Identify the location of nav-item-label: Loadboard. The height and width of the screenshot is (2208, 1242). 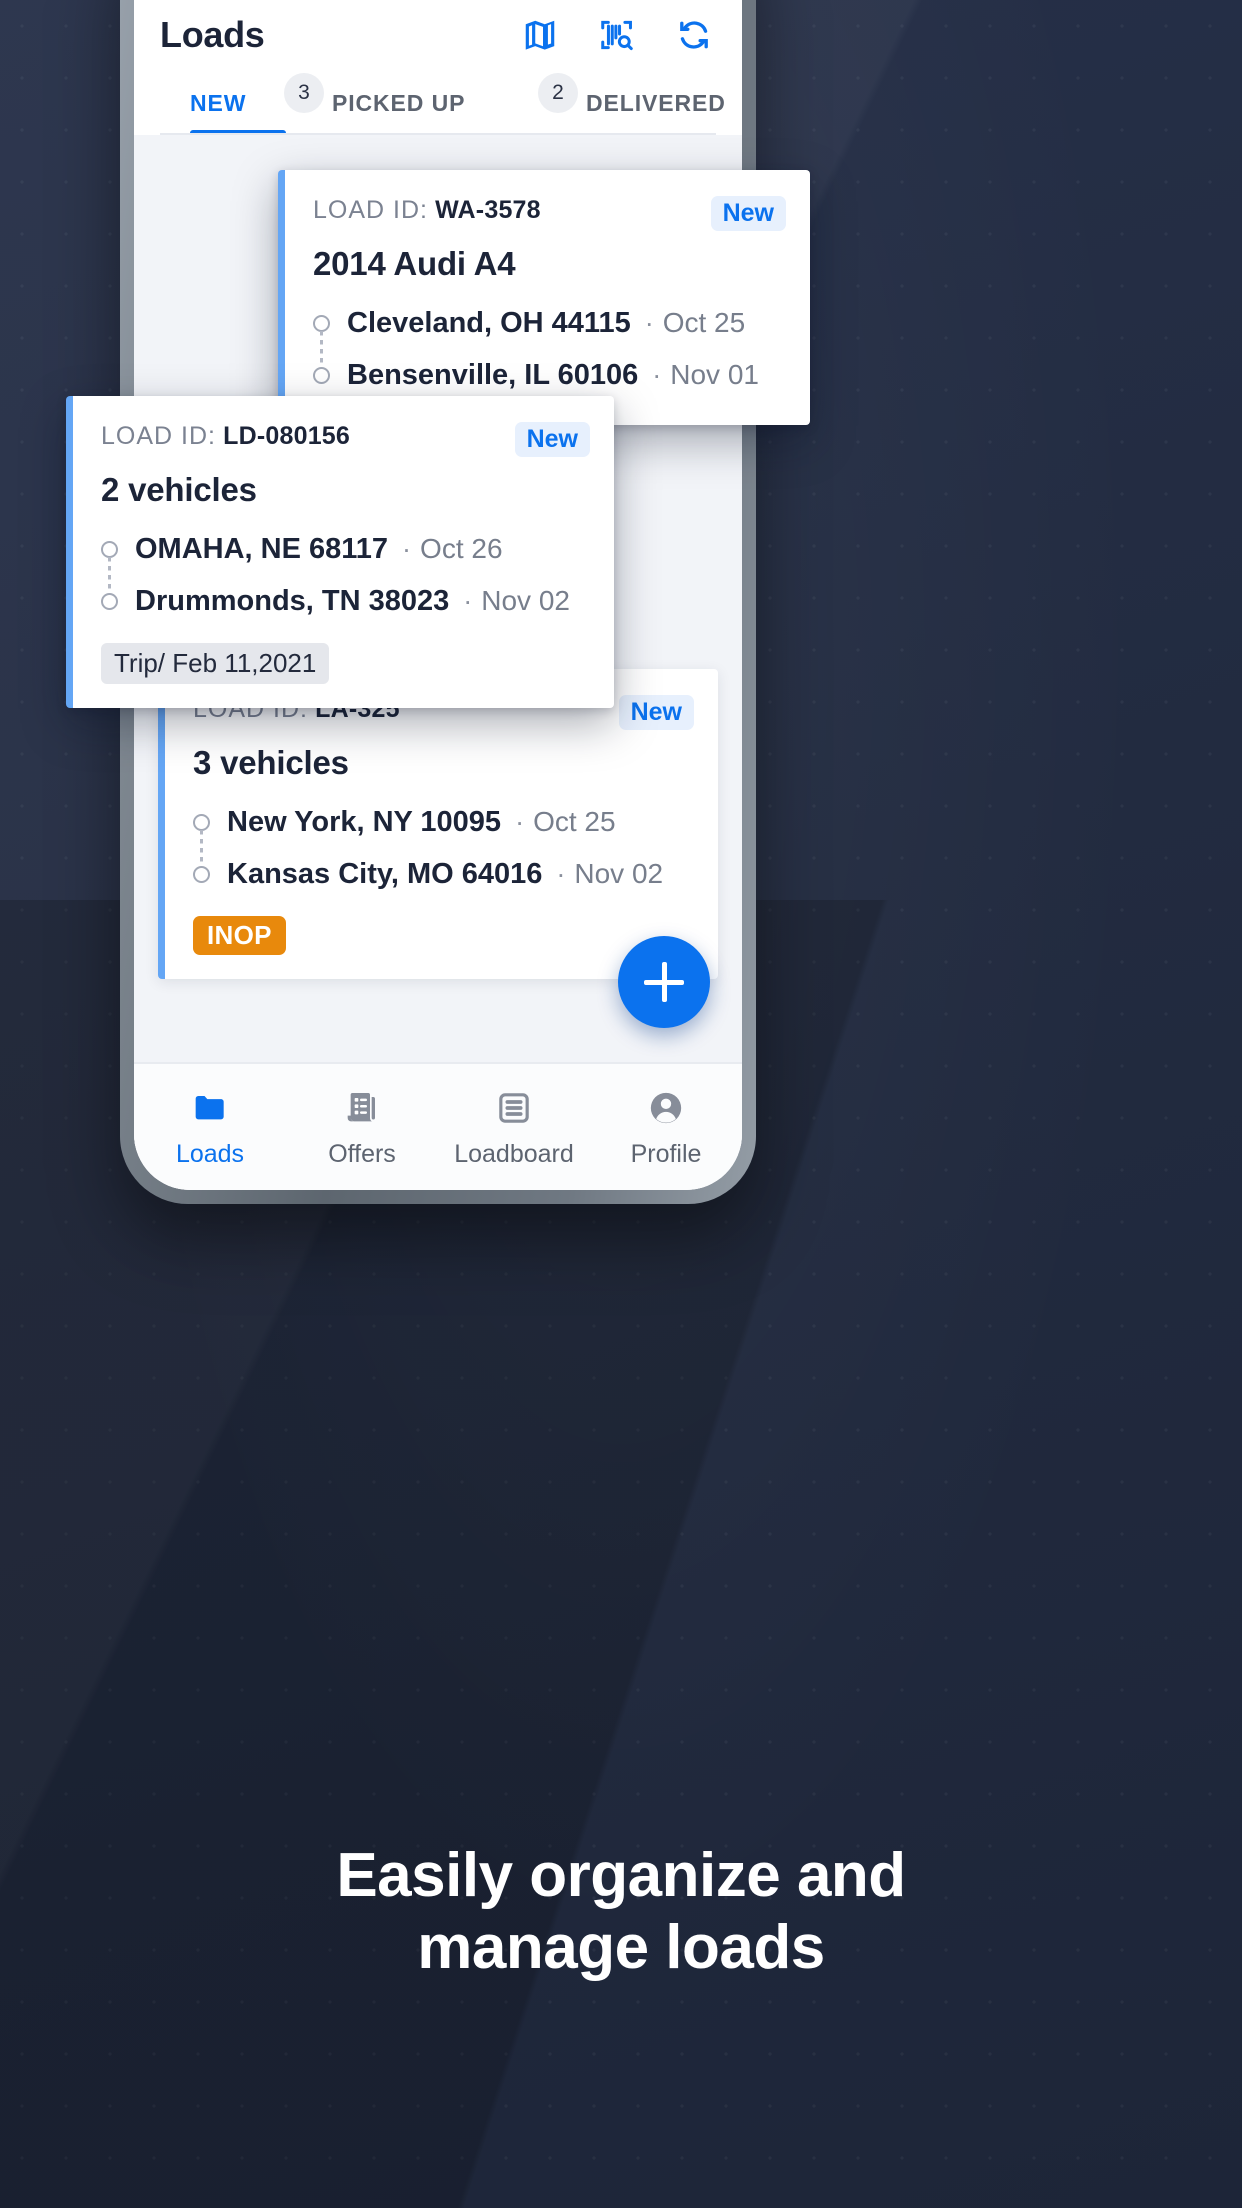
(514, 1153).